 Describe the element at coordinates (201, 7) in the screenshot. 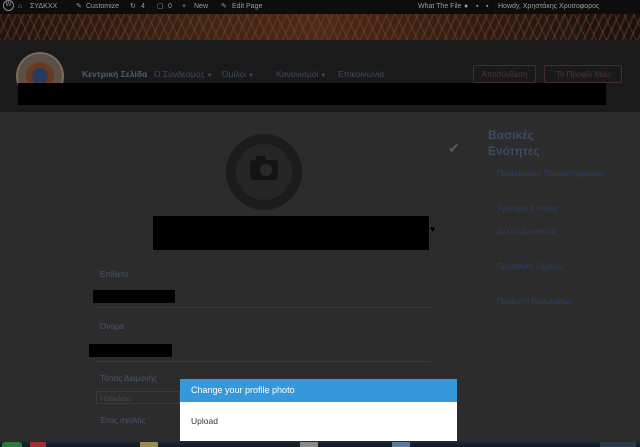

I see `new-link: New` at that location.